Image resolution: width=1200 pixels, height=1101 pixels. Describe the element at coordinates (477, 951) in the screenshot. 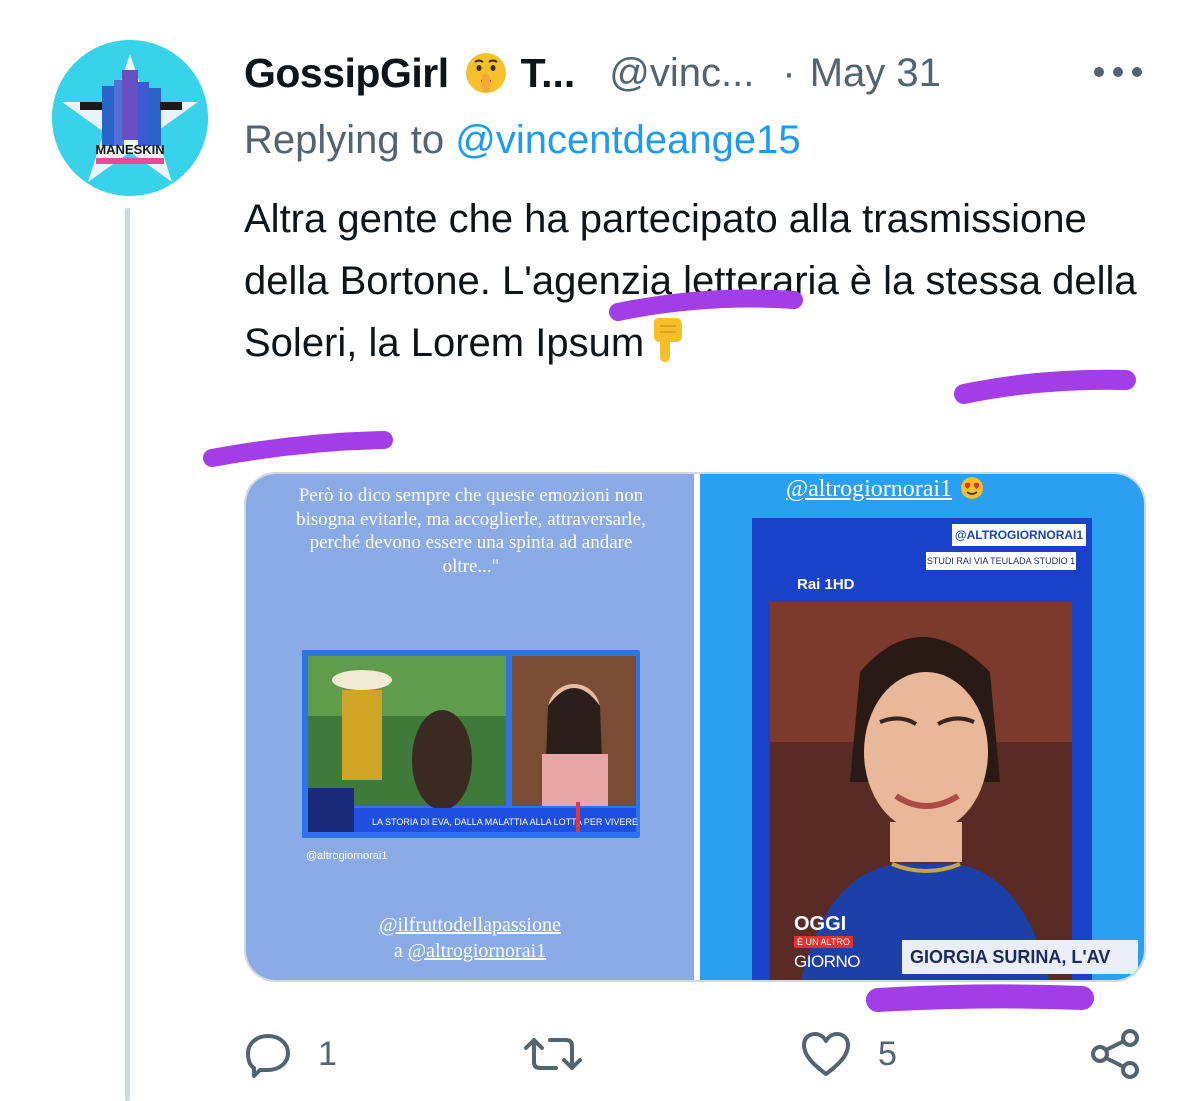

I see `story-tag-handle: @altrogiornorai1` at that location.